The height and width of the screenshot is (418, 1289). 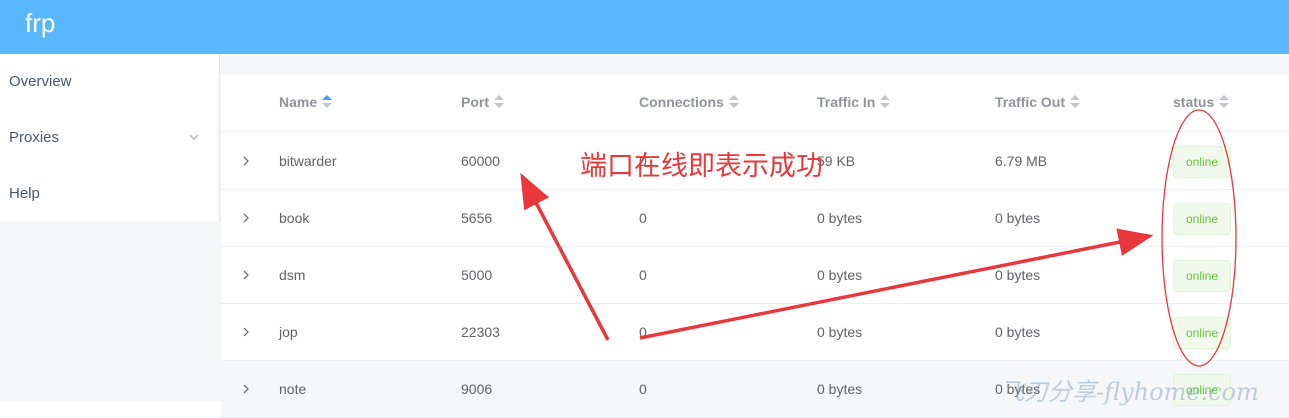 I want to click on sidebar-item-label: Proxies, so click(x=34, y=137).